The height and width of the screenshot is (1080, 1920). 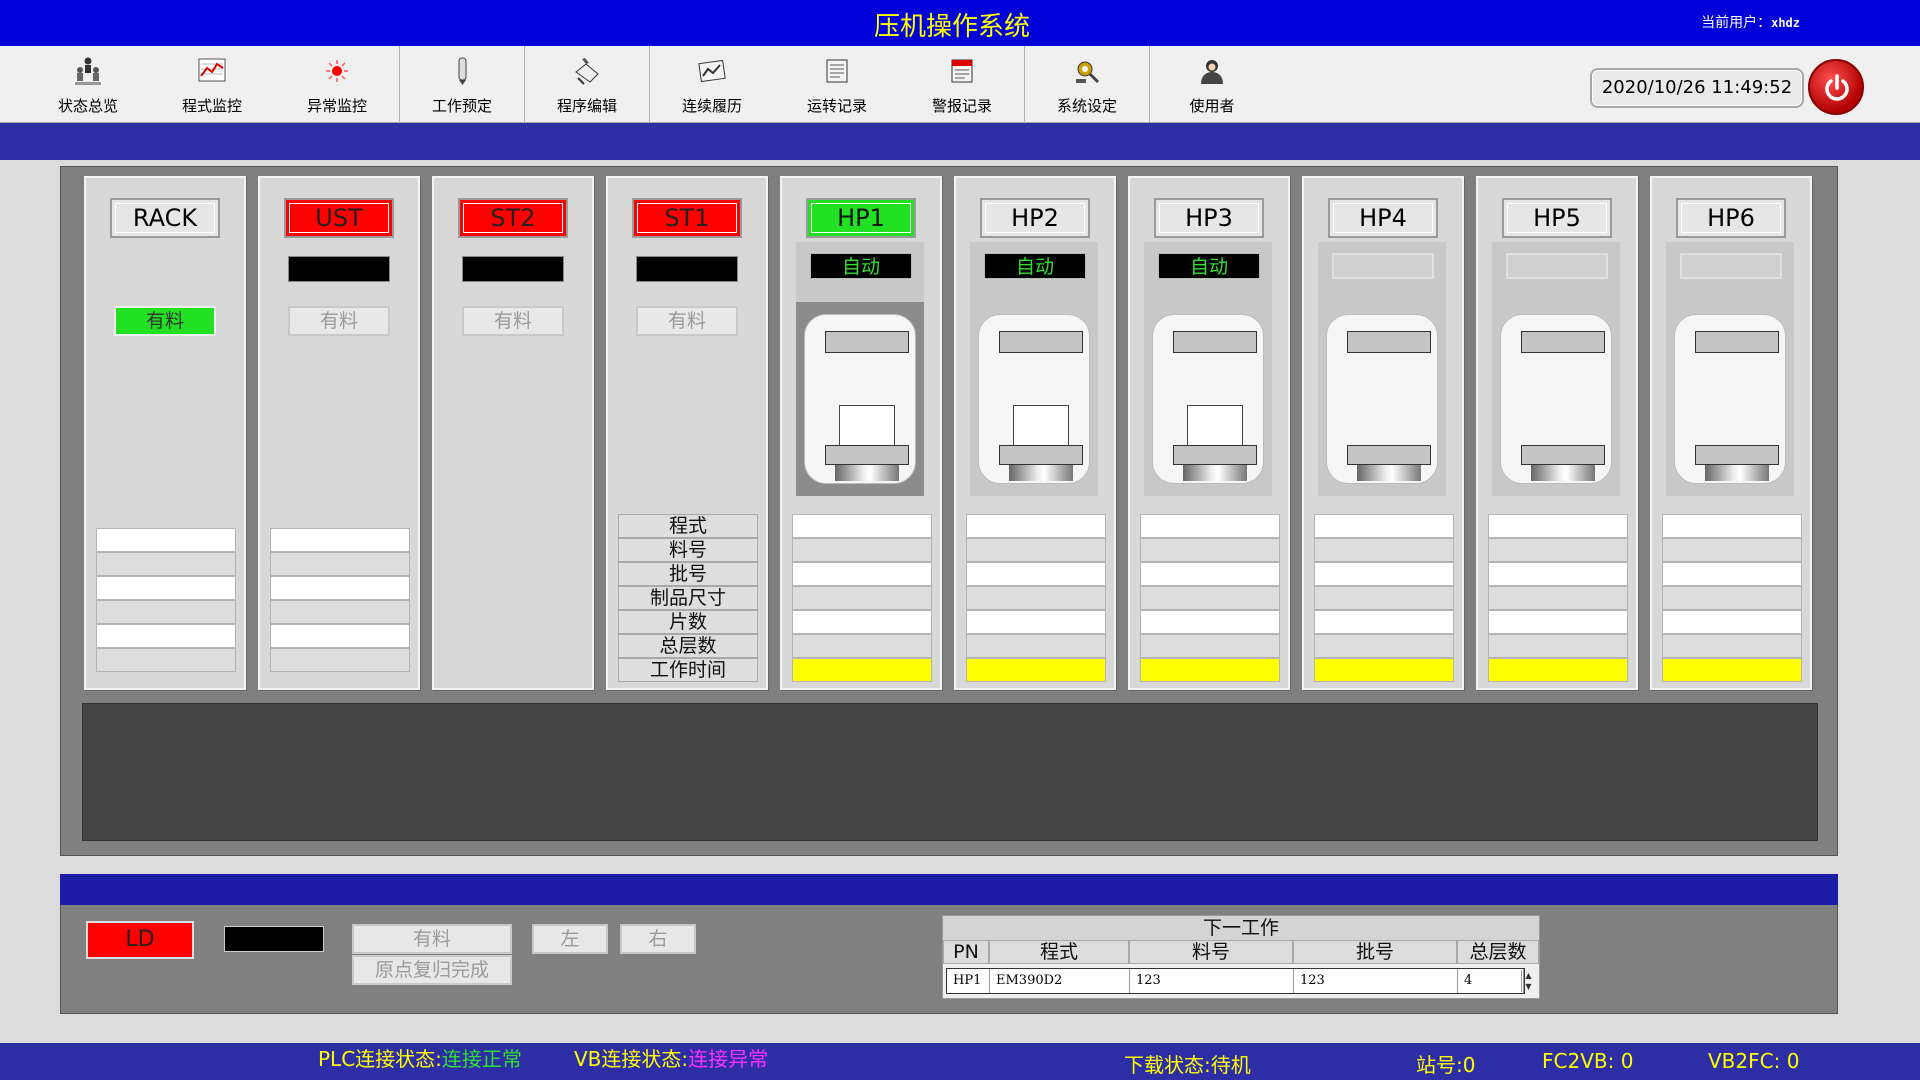 I want to click on station-number: 站号:0, so click(x=1445, y=1063).